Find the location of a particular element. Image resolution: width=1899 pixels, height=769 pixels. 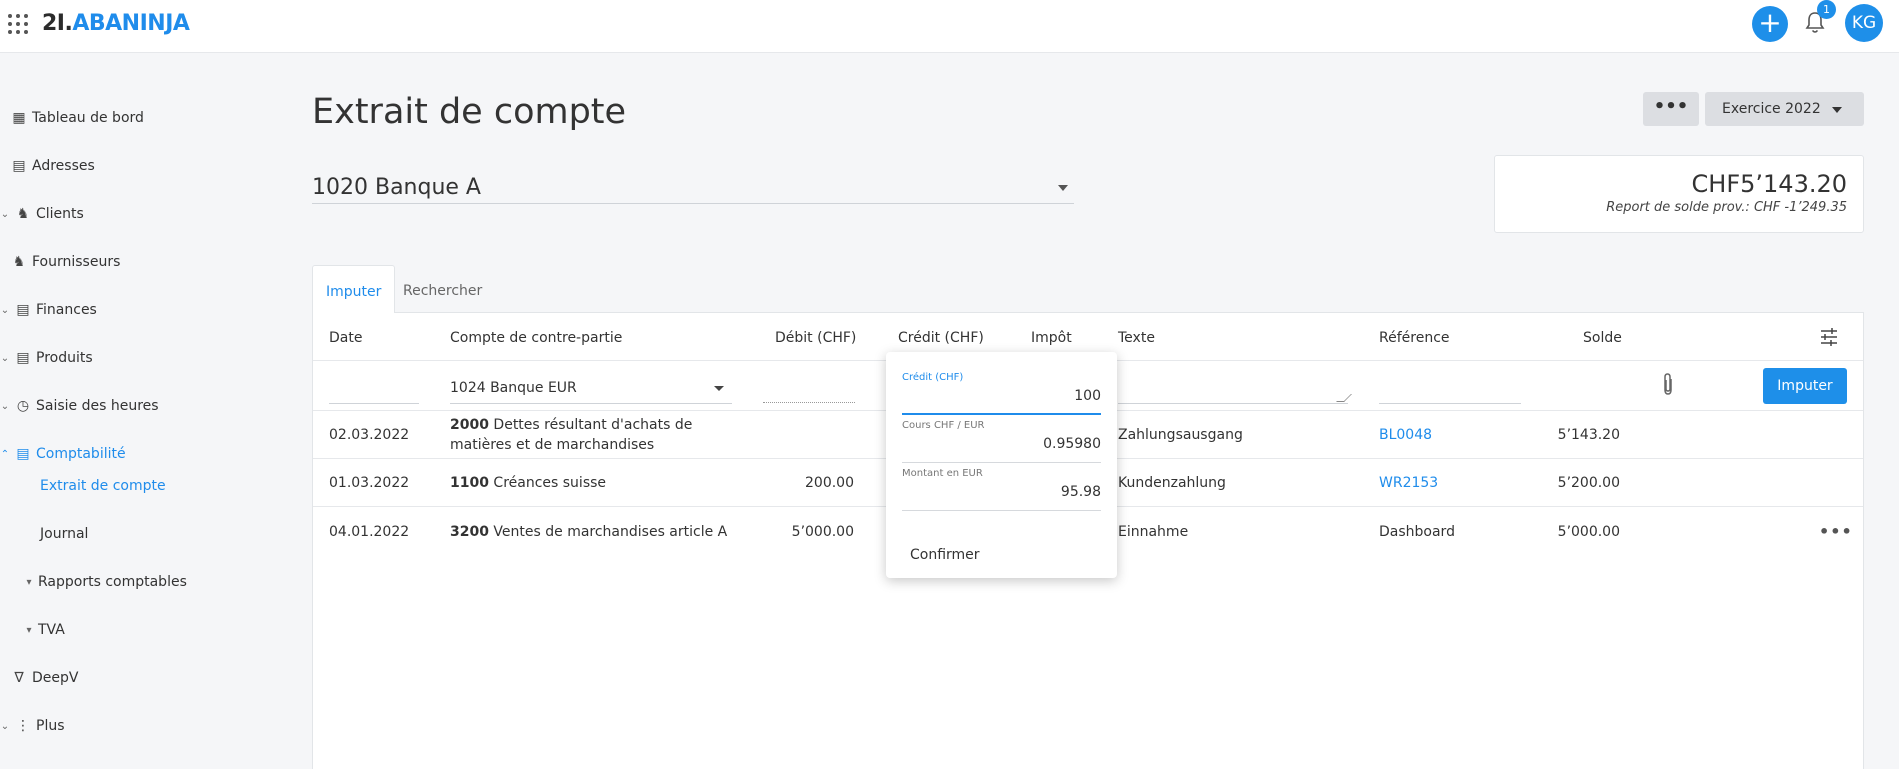

top-bar: 2I.ABANINJA + 1 KG is located at coordinates (949, 26).